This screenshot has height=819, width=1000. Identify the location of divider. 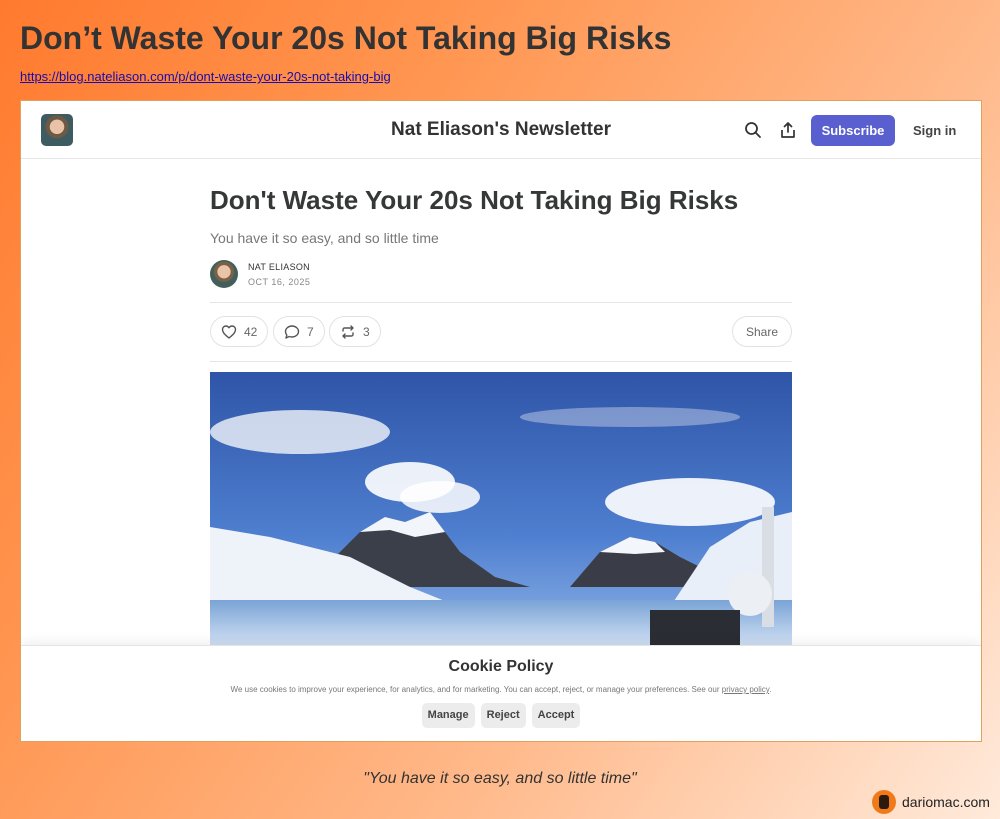
(501, 361).